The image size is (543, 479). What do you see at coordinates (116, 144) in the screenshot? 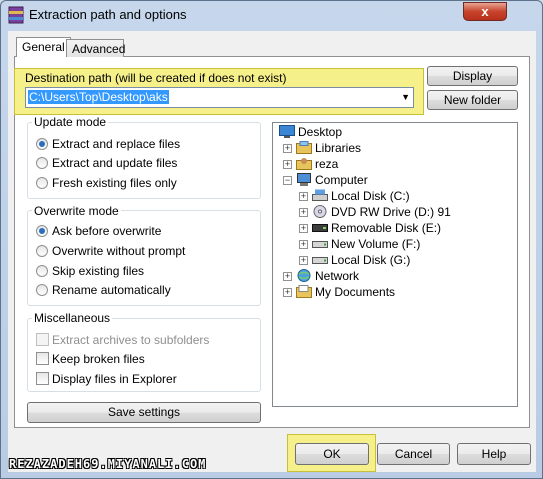
I see `option-label: Extract and replace files` at bounding box center [116, 144].